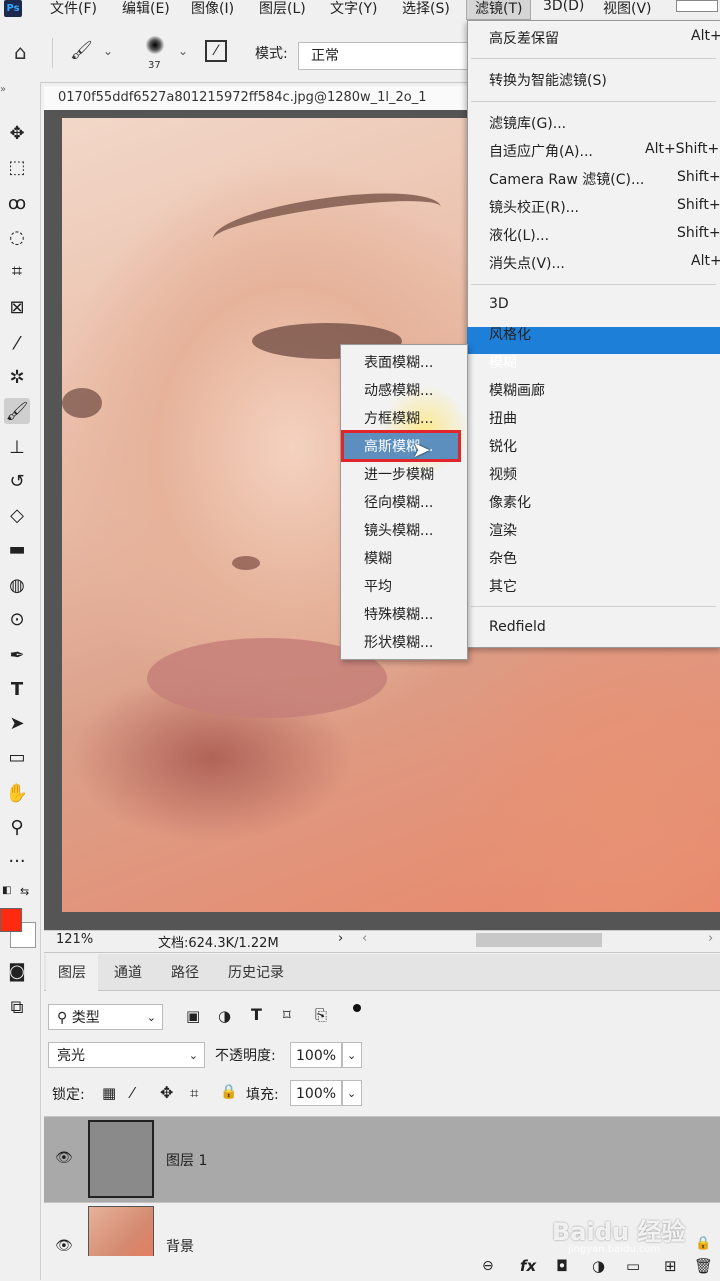 Image resolution: width=720 pixels, height=1281 pixels. Describe the element at coordinates (563, 7) in the screenshot. I see `menu-3d: 3D(D)` at that location.